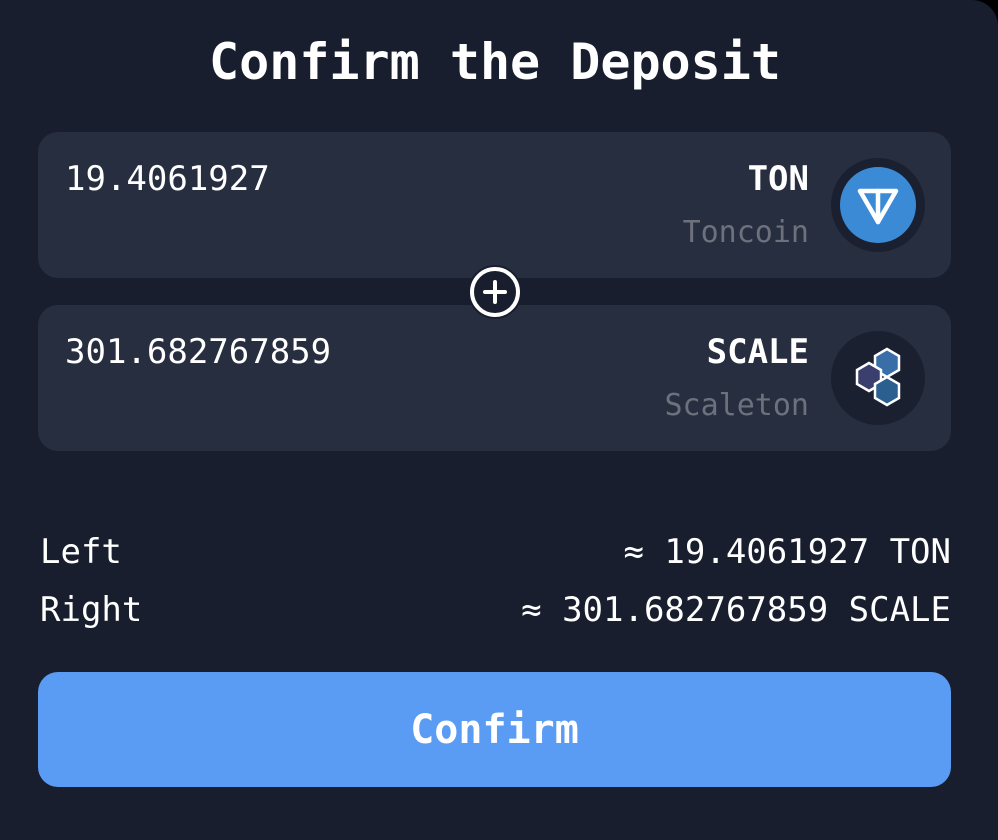 This screenshot has width=998, height=840. I want to click on token-name: Toncoin, so click(745, 232).